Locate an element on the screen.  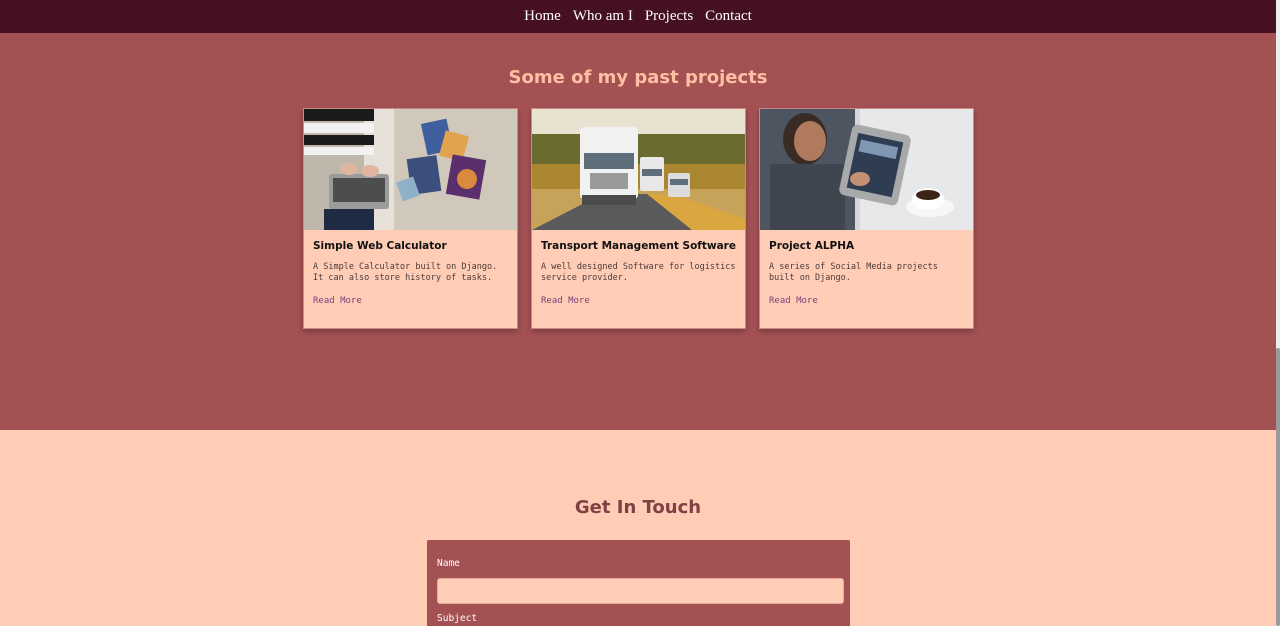
nav-contact: Contact is located at coordinates (728, 16).